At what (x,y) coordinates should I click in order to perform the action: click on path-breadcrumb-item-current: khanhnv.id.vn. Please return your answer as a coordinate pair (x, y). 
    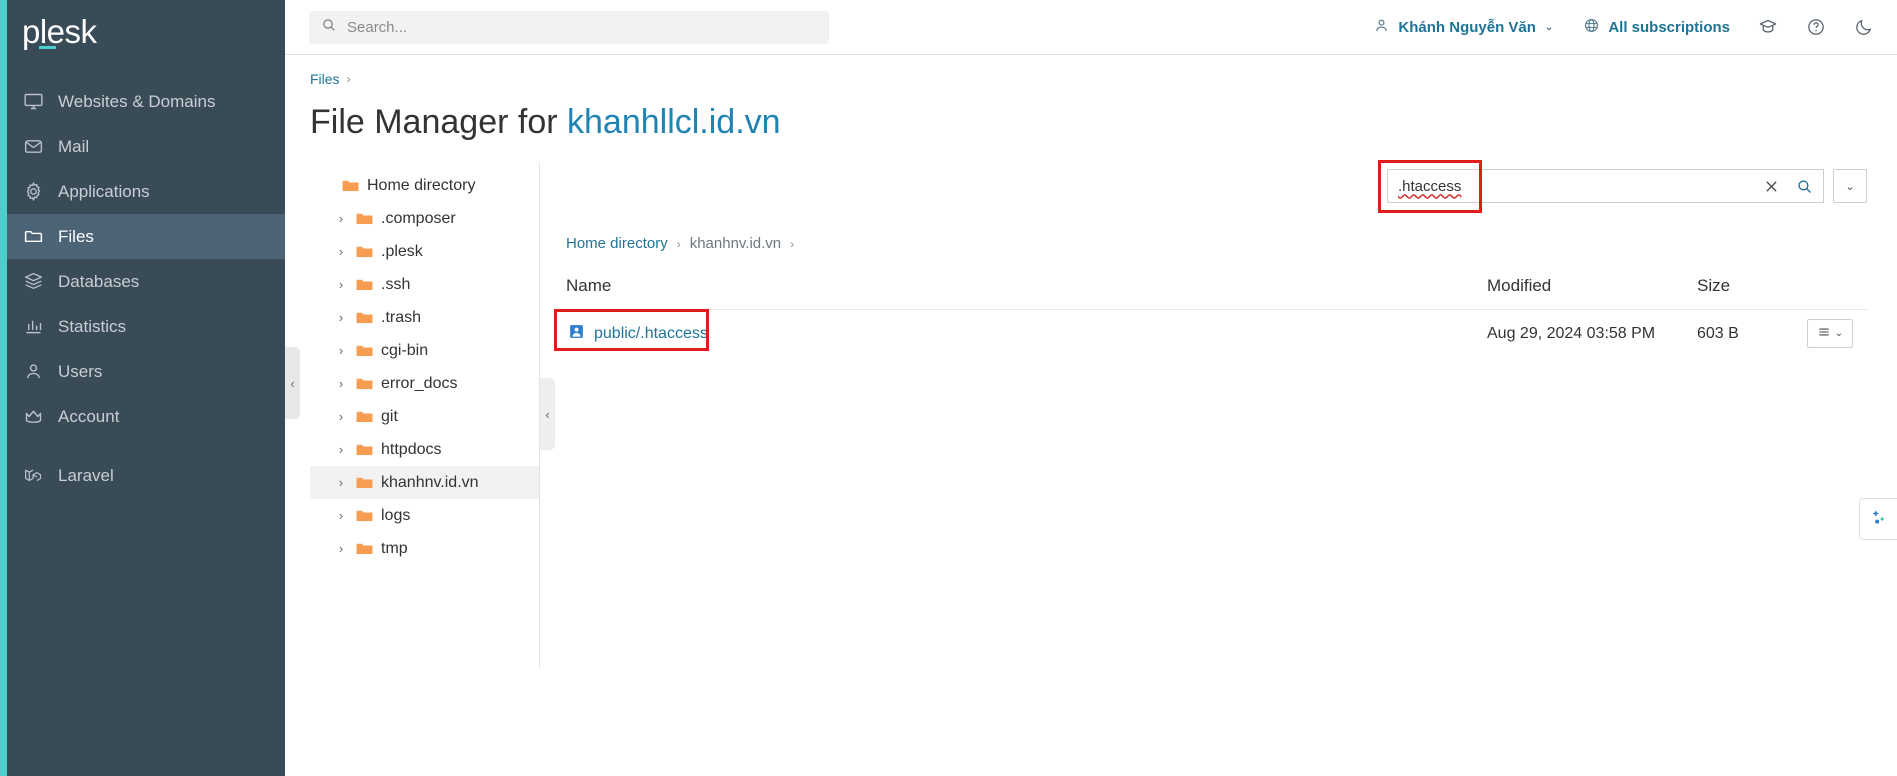
    Looking at the image, I should click on (735, 243).